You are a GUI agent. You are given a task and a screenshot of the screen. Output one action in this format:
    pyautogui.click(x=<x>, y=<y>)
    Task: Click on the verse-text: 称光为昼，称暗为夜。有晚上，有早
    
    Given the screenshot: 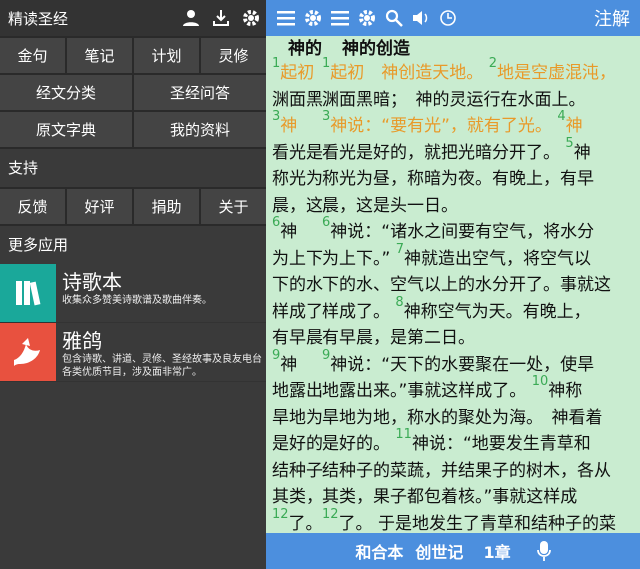 What is the action you would take?
    pyautogui.click(x=458, y=179)
    